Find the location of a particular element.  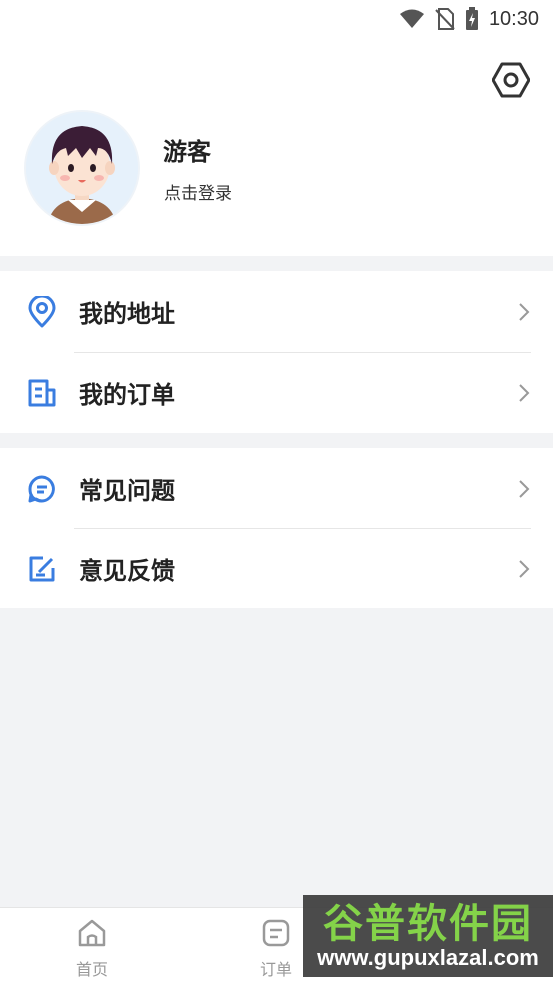

menu-item-label: 意见反馈 is located at coordinates (127, 571).